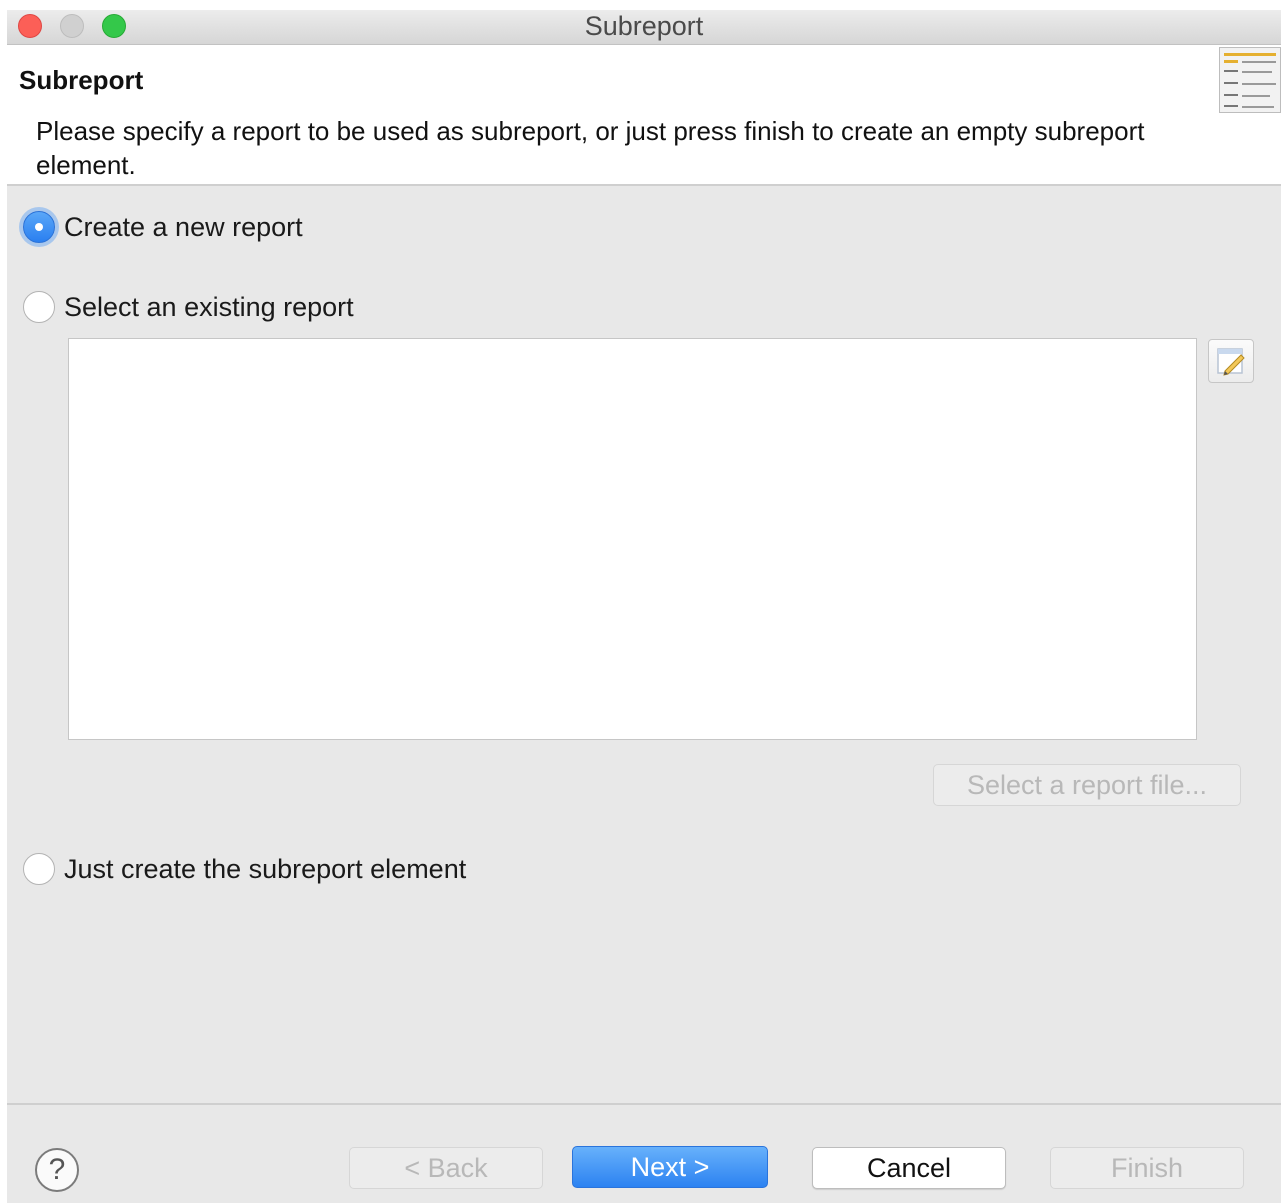 Image resolution: width=1281 pixels, height=1203 pixels. What do you see at coordinates (909, 1168) in the screenshot?
I see `cancel-button: Cancel` at bounding box center [909, 1168].